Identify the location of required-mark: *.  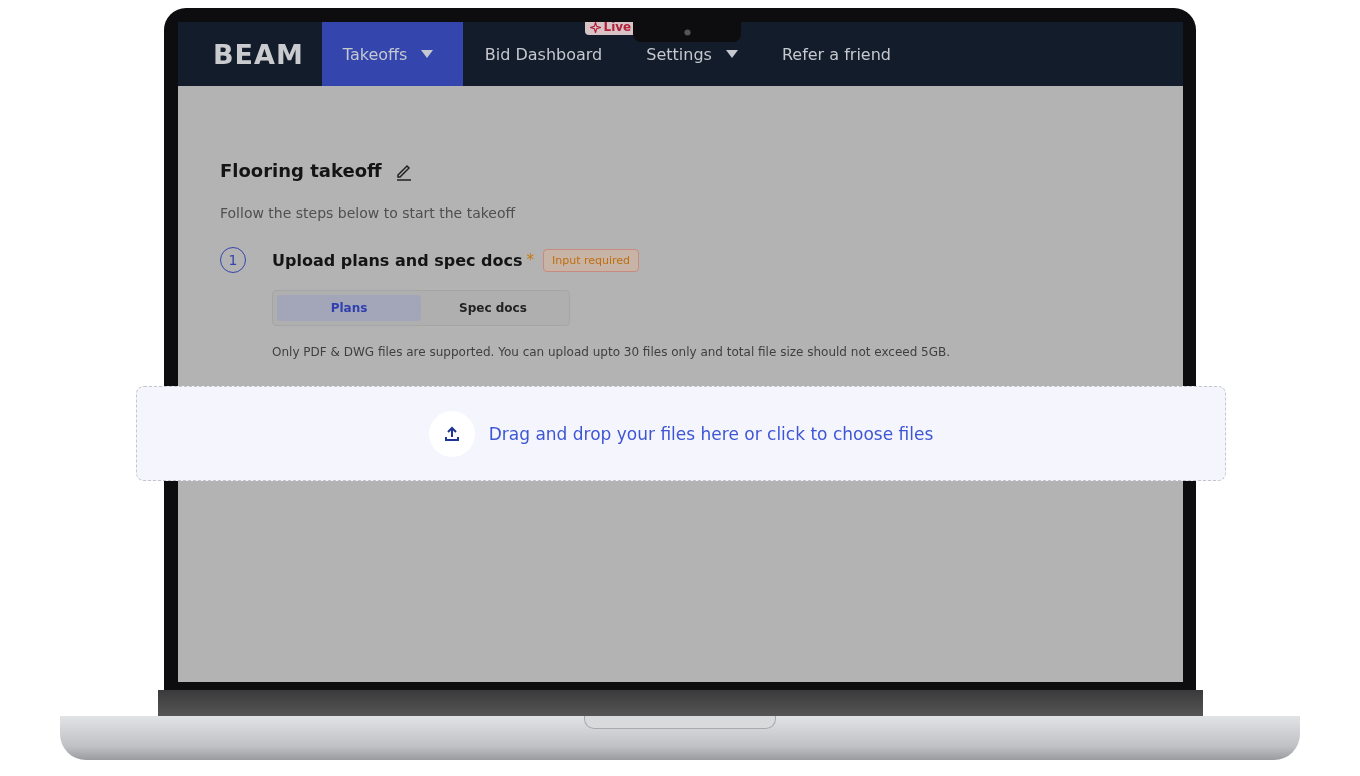
(530, 260).